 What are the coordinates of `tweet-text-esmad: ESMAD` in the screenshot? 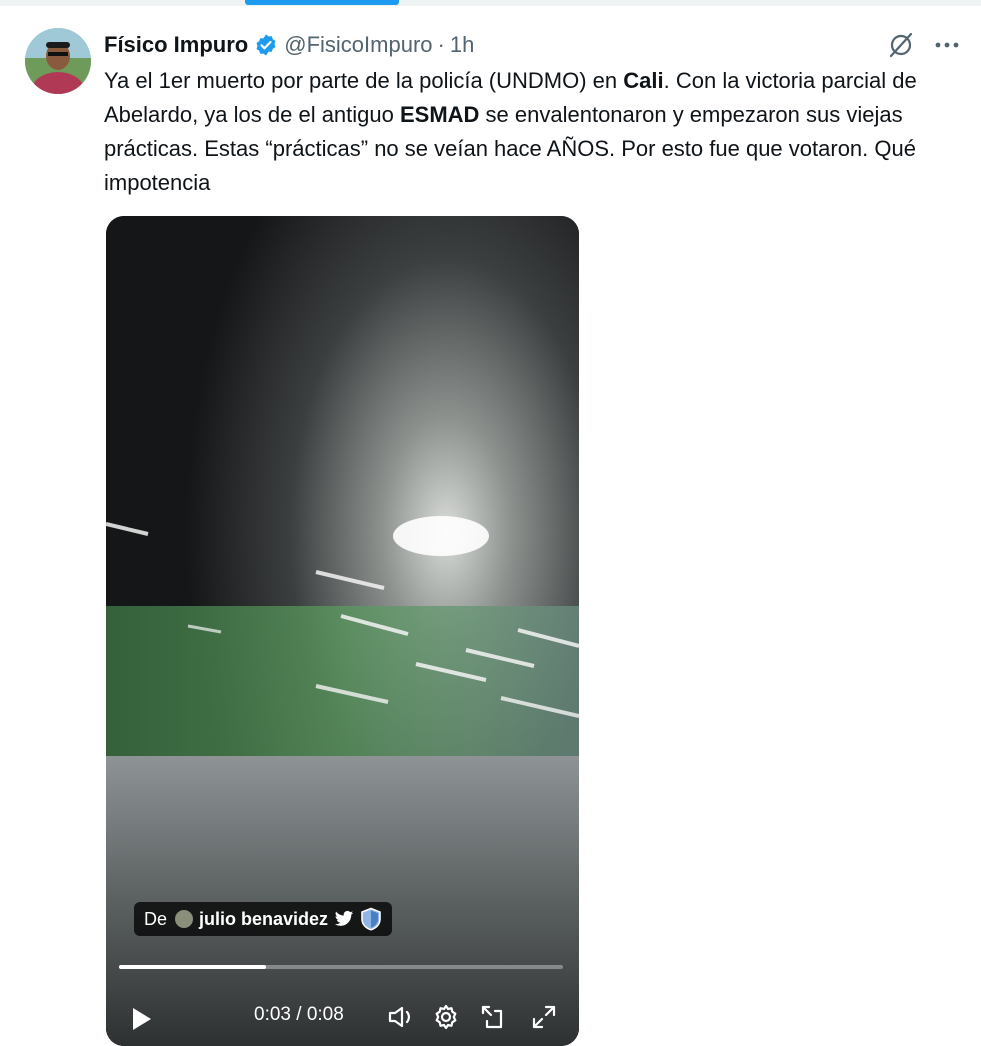 It's located at (439, 114).